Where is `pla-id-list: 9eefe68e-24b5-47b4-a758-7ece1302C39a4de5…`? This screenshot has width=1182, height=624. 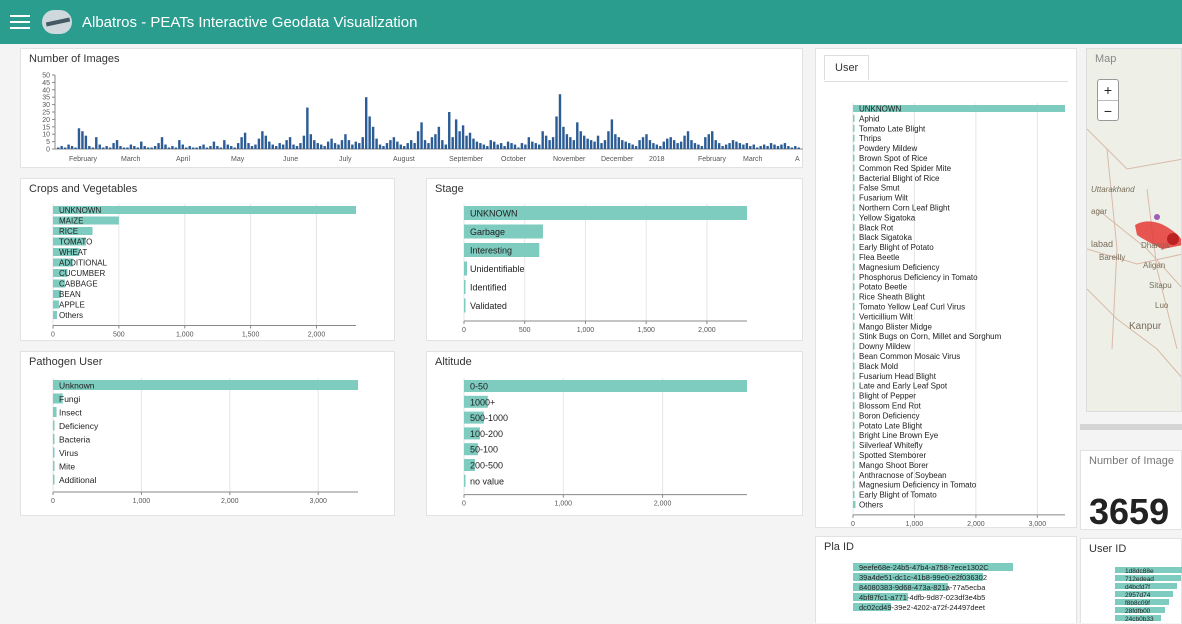
pla-id-list: 9eefe68e-24b5-47b4-a758-7ece1302C39a4de5… is located at coordinates (947, 580).